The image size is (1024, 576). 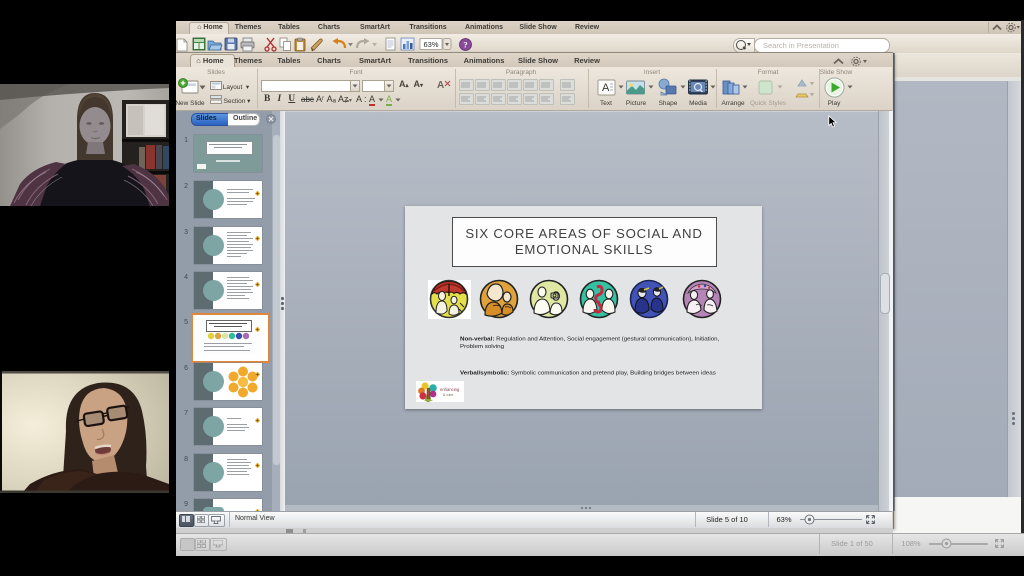 What do you see at coordinates (450, 389) in the screenshot?
I see `svg-text: enhancing` at bounding box center [450, 389].